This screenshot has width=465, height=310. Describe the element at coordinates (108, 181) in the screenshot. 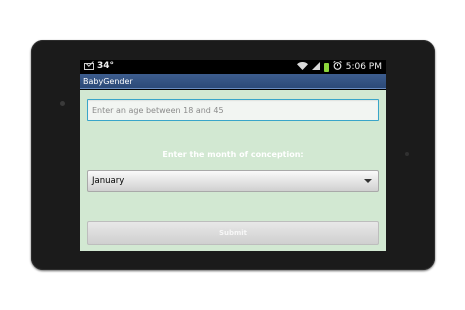

I see `month-selected-value: January` at that location.